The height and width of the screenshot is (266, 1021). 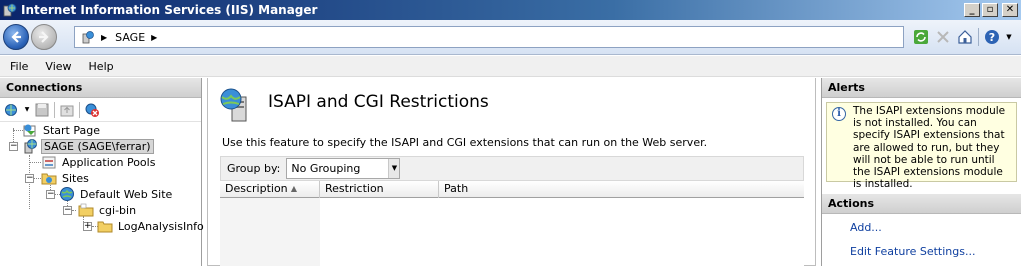 I want to click on help-icon: ?, so click(x=992, y=37).